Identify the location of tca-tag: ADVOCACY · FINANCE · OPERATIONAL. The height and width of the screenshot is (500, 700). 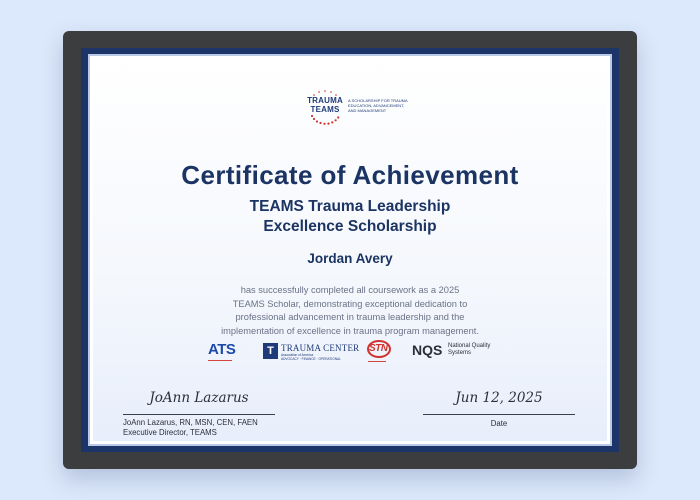
(311, 359).